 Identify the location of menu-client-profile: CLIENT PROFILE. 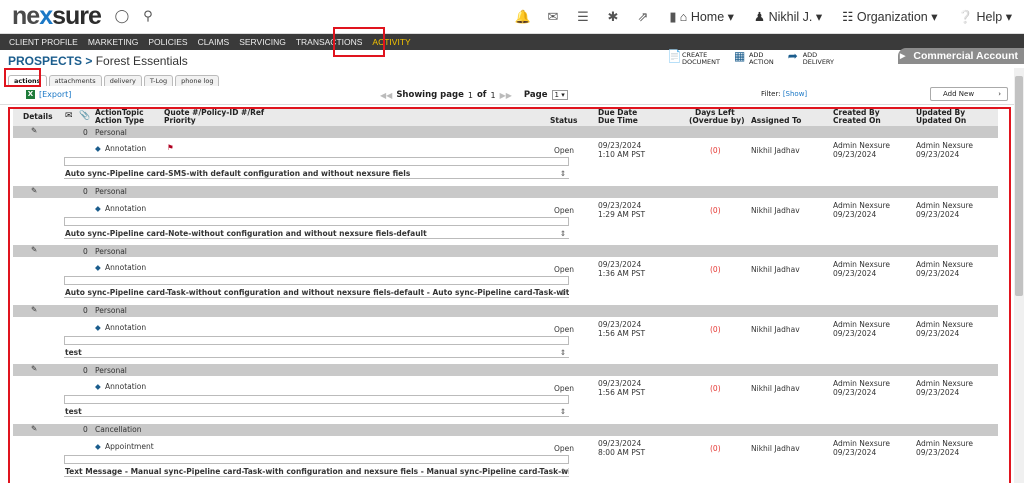
(43, 42).